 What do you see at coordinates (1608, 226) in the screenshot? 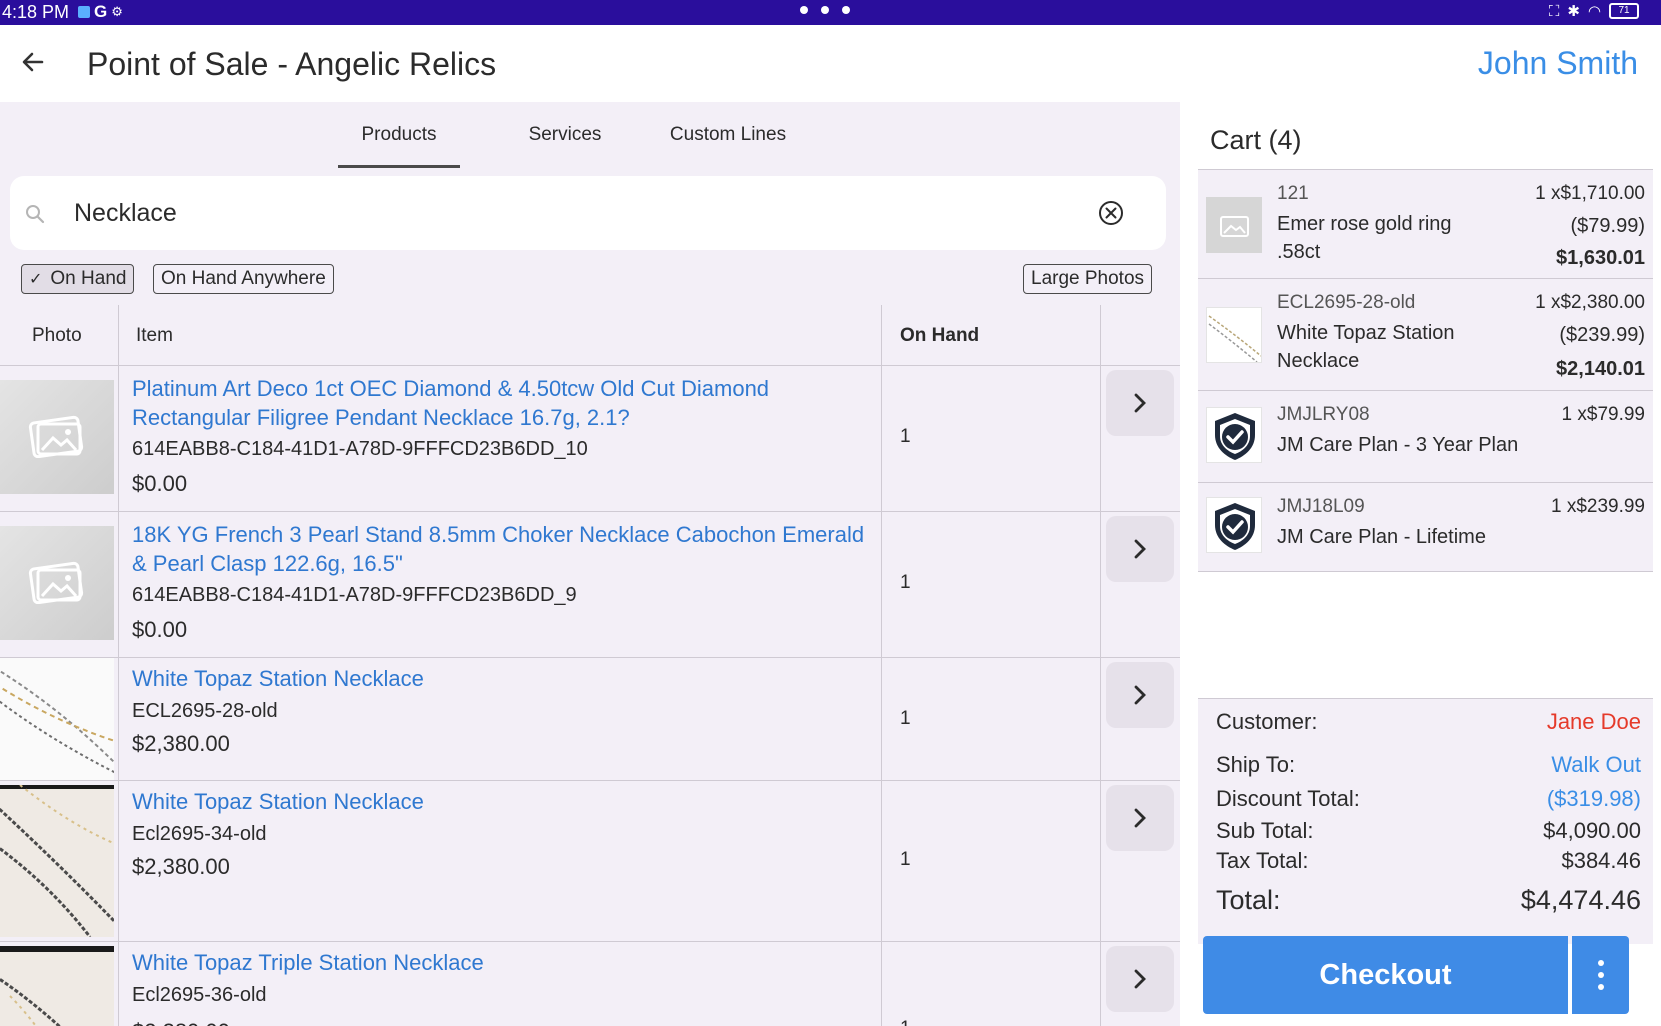
I see `cart-item-discount: ($79.99)` at bounding box center [1608, 226].